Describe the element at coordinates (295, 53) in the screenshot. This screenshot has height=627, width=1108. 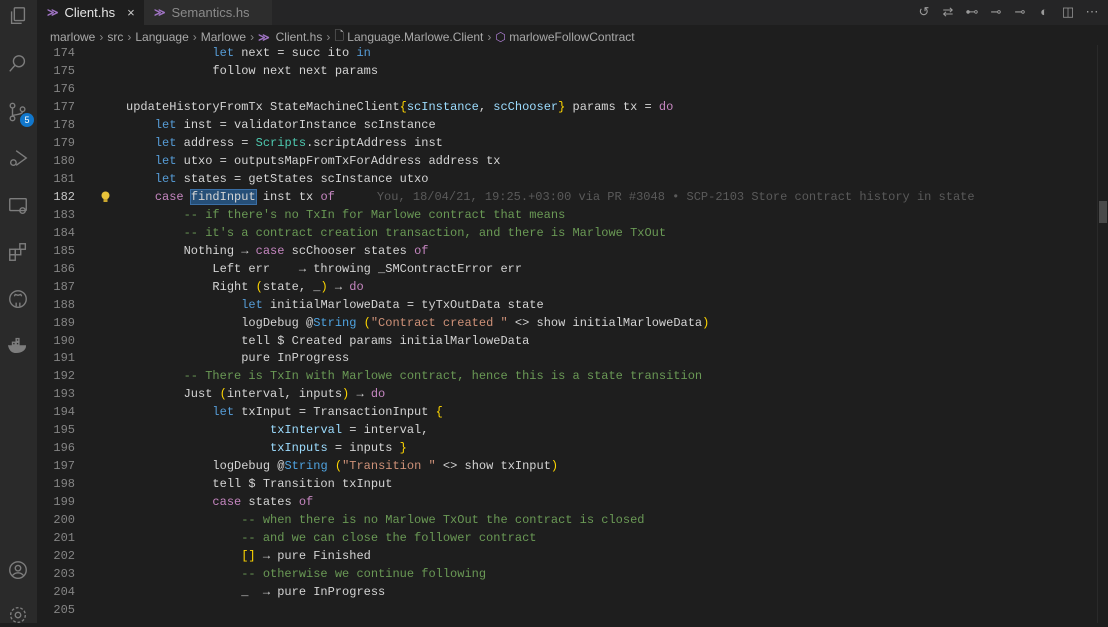
I see `code-token: next = succ ito` at that location.